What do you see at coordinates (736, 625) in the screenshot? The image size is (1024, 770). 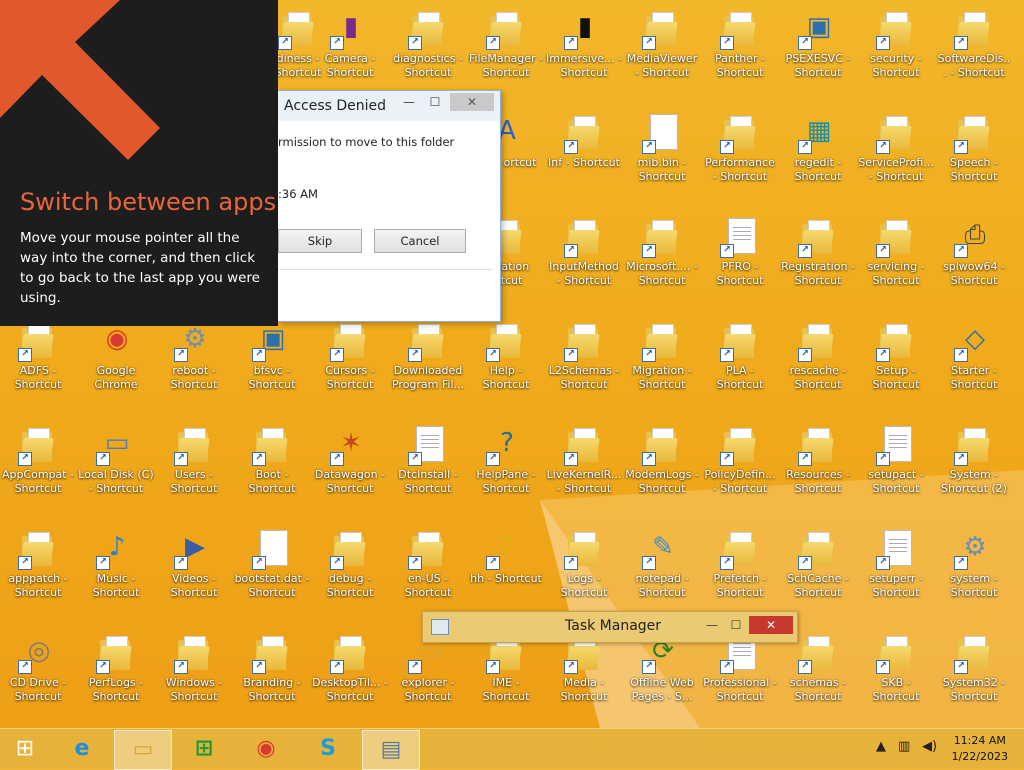 I see `tm-maximize-button: ☐` at bounding box center [736, 625].